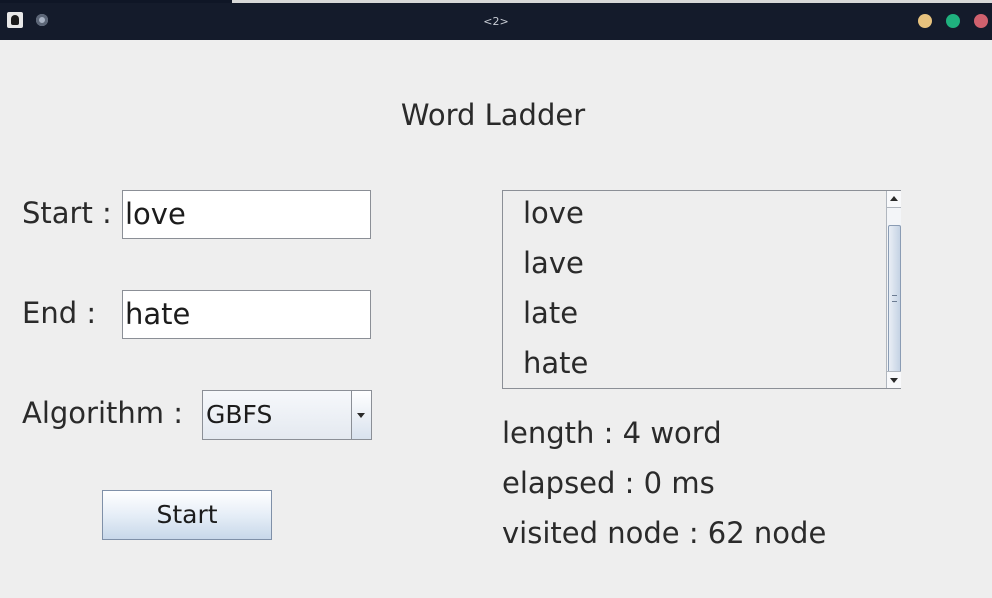  What do you see at coordinates (103, 413) in the screenshot?
I see `algorithm-label: Algorithm :` at bounding box center [103, 413].